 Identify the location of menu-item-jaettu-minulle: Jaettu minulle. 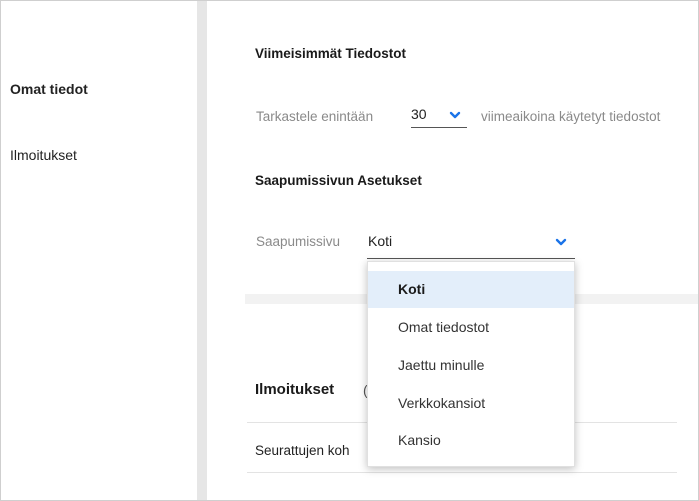
(471, 365).